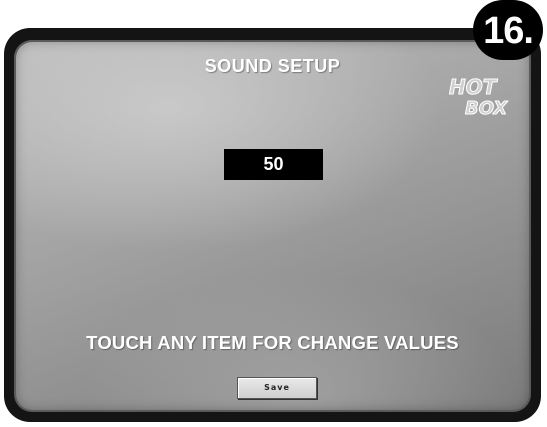  I want to click on svg-text: BOX, so click(486, 108).